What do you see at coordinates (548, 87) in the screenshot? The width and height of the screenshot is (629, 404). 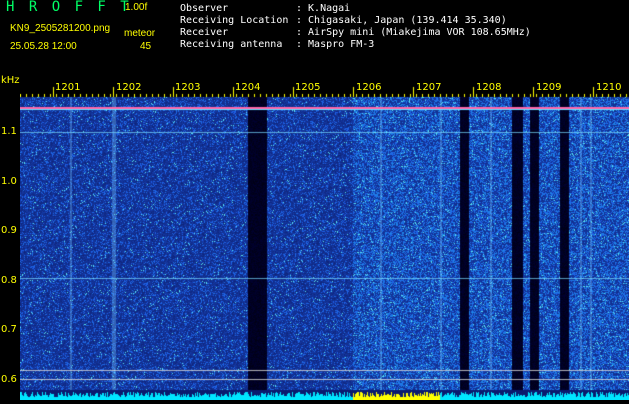 I see `x-tick-label: 1209` at bounding box center [548, 87].